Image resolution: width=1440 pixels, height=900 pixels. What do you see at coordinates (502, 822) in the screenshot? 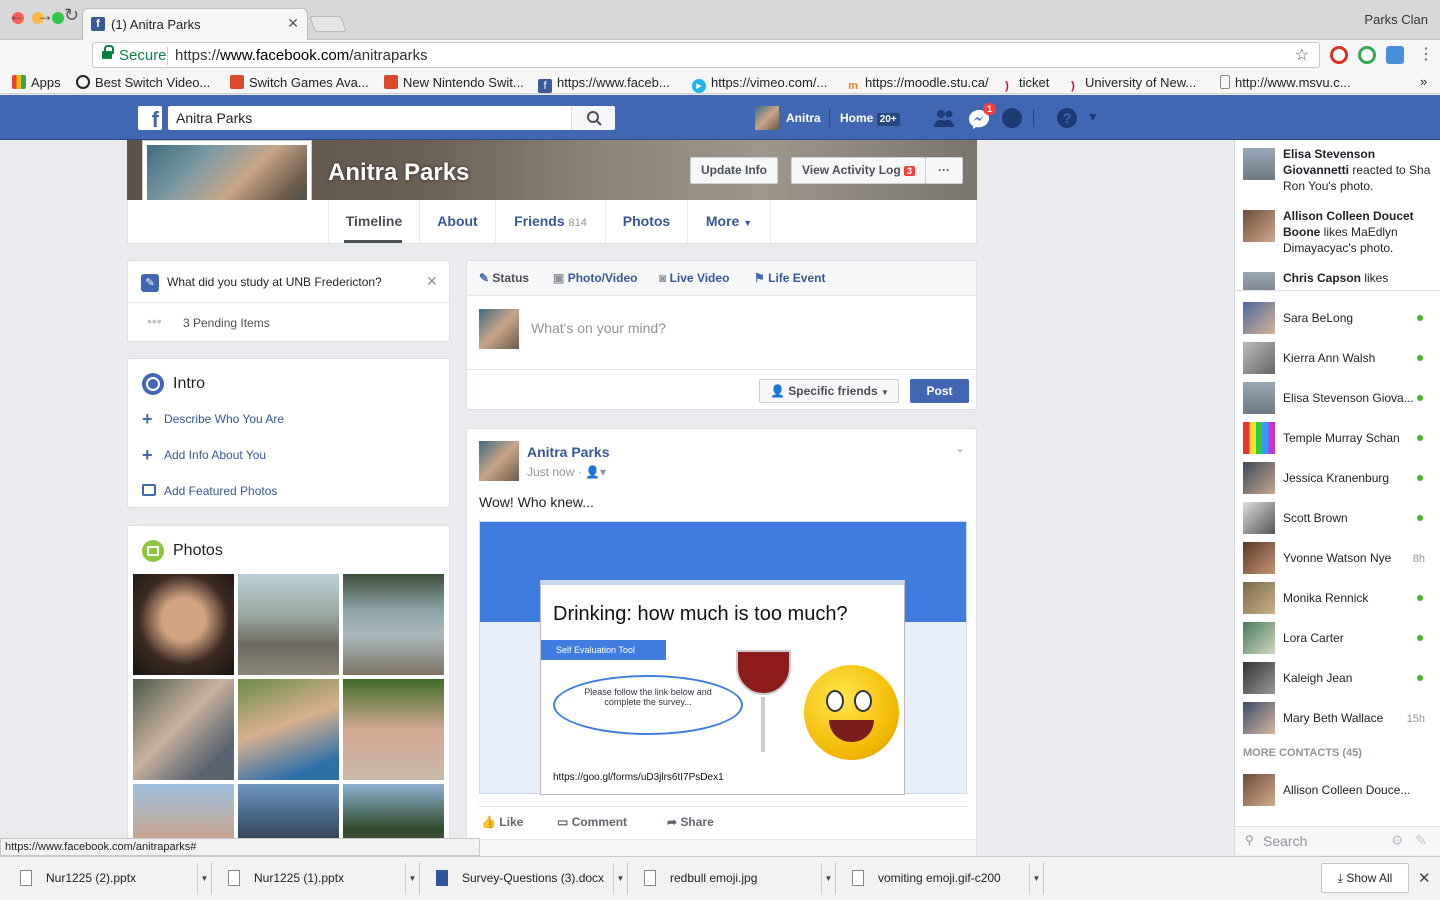
I see `like-button: 👍 Like` at bounding box center [502, 822].